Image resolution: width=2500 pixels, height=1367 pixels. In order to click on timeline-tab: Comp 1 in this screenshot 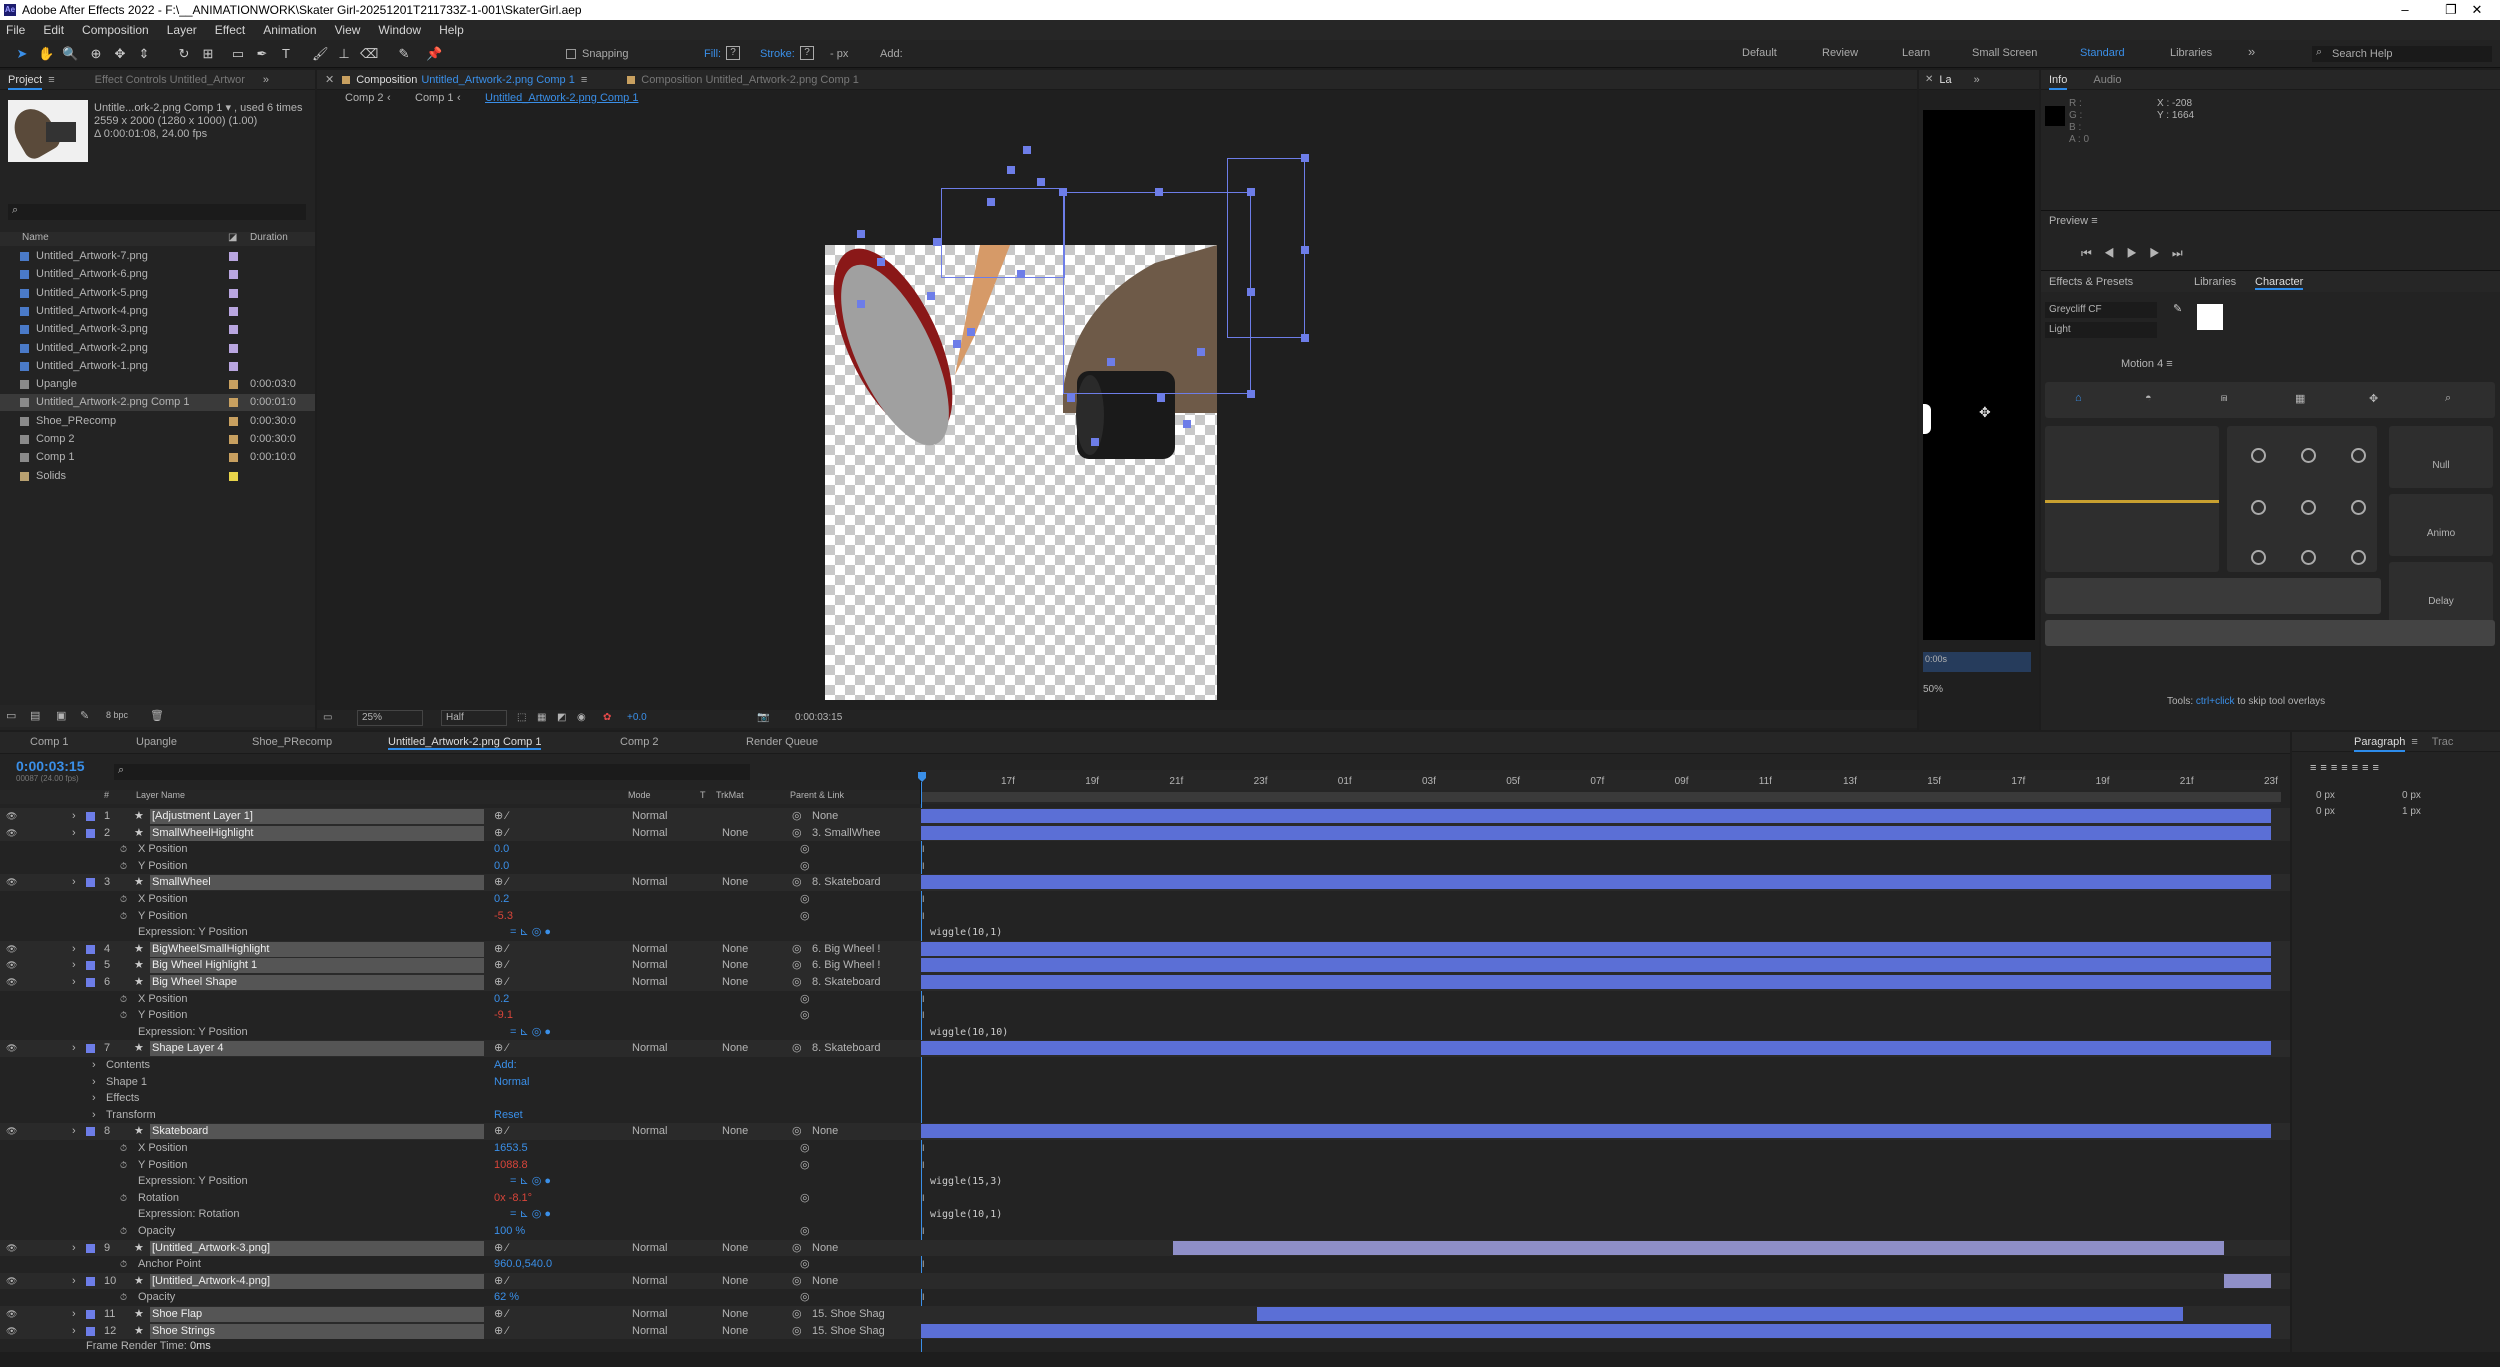, I will do `click(49, 742)`.